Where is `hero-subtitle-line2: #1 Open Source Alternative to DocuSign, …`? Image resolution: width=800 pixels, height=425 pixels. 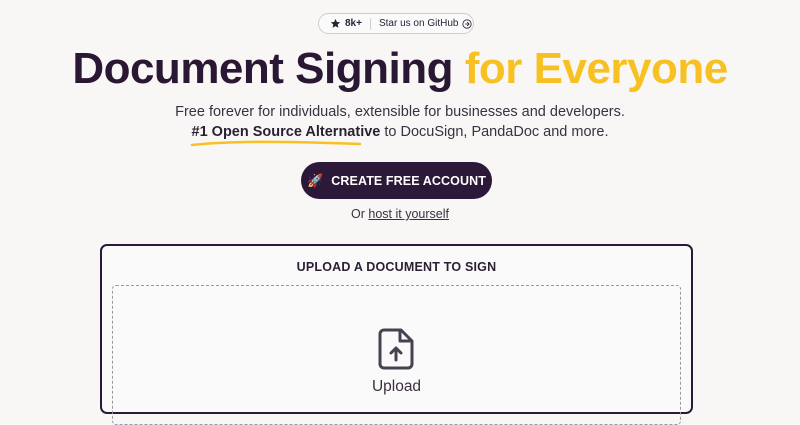
hero-subtitle-line2: #1 Open Source Alternative to DocuSign, … is located at coordinates (400, 135).